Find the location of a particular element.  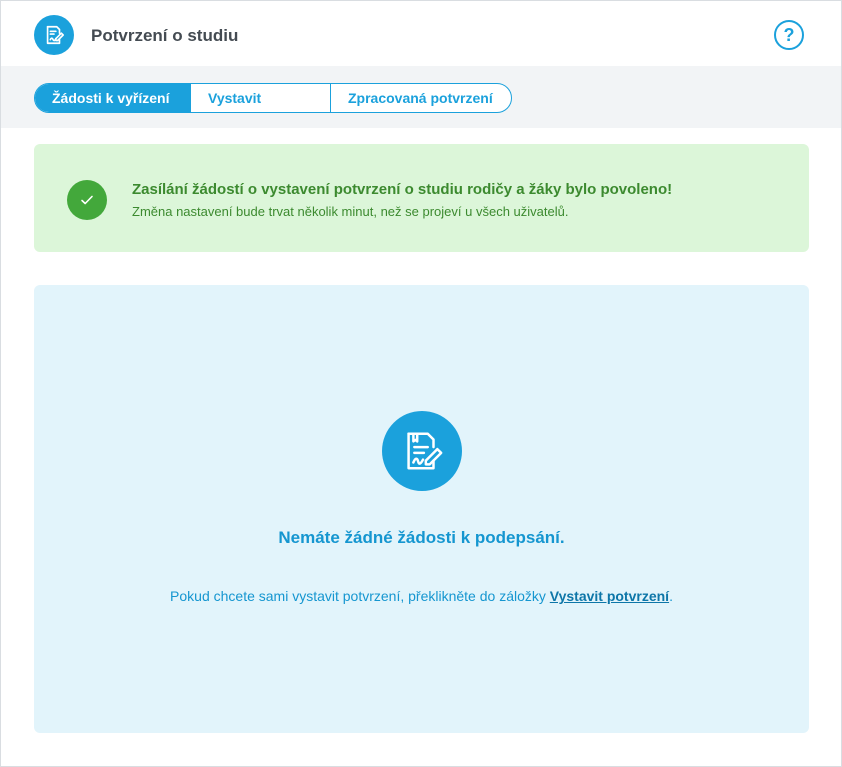

check-icon is located at coordinates (87, 200).